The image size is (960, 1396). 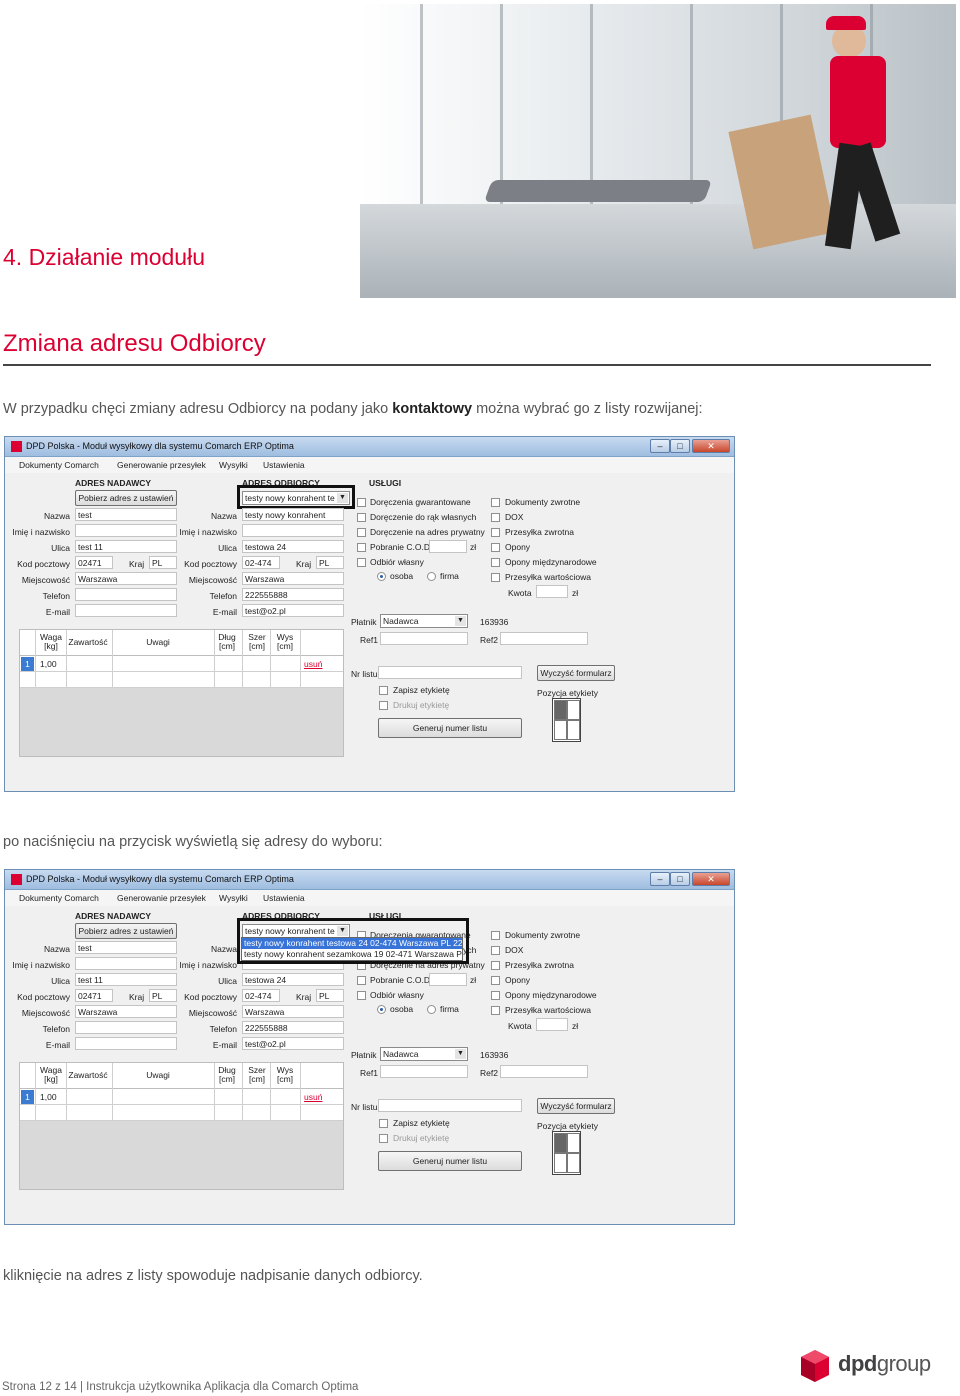 I want to click on currency-label: zł, so click(x=473, y=980).